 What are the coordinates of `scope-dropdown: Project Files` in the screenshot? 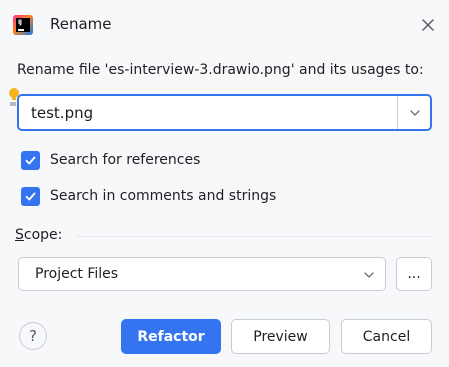 It's located at (202, 274).